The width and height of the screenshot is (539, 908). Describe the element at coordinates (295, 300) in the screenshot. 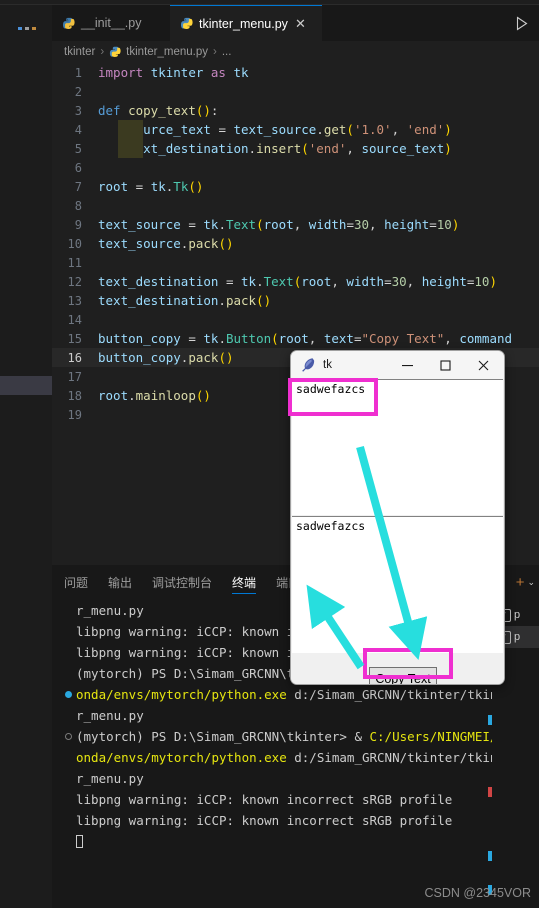

I see `code-line: 13 text_destination.pack()` at that location.